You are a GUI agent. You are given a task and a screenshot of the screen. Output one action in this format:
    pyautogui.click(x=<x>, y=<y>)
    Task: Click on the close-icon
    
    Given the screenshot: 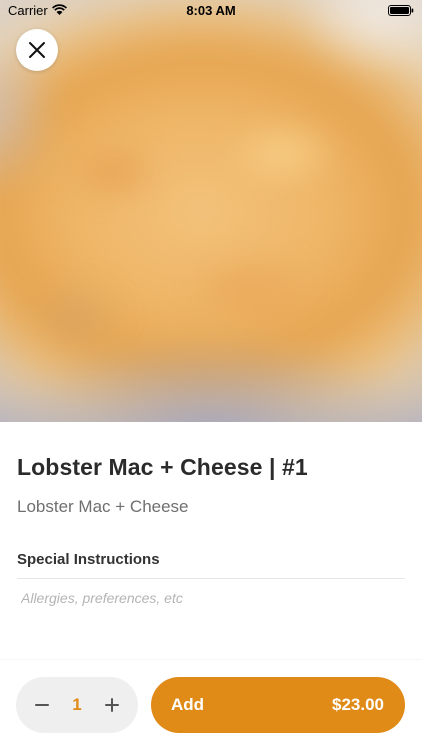 What is the action you would take?
    pyautogui.click(x=37, y=50)
    